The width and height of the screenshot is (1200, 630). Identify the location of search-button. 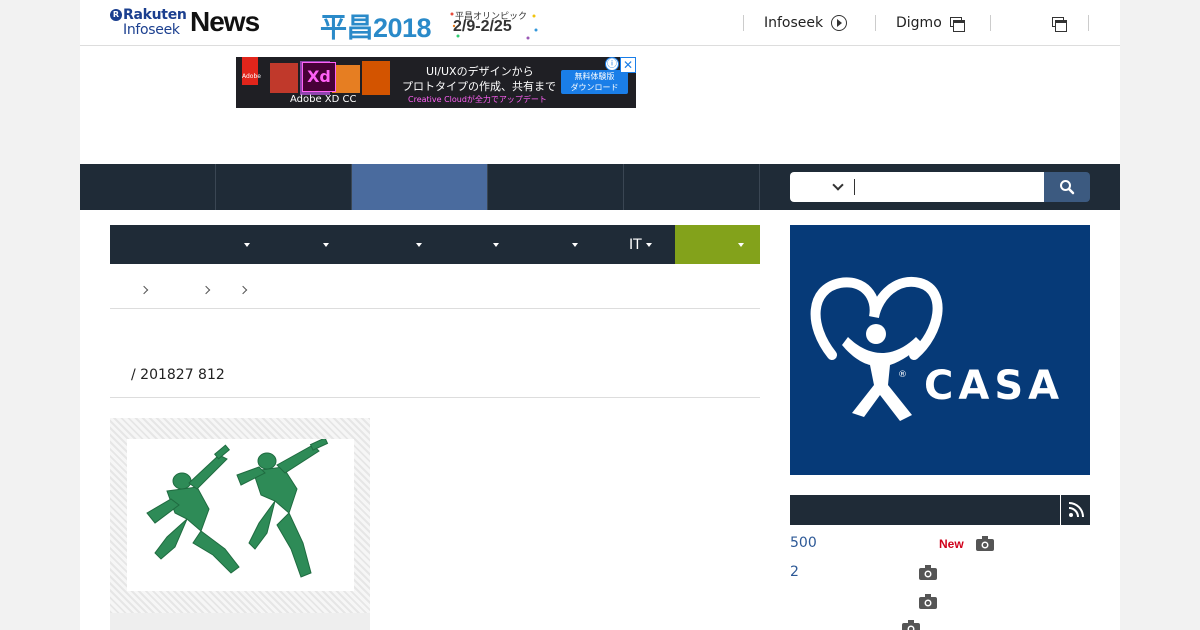
(1067, 187).